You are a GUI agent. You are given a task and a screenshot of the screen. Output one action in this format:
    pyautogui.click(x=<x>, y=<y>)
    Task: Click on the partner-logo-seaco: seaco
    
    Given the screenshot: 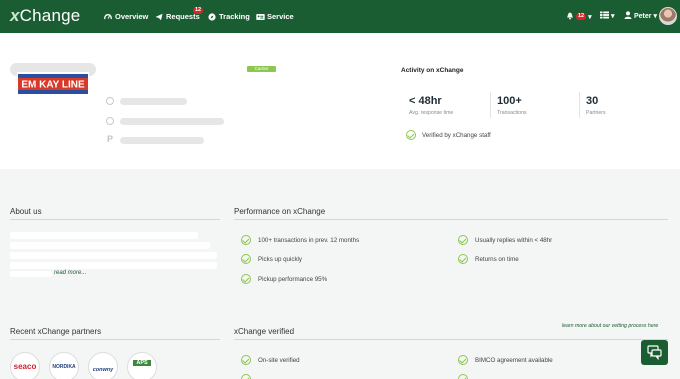 What is the action you would take?
    pyautogui.click(x=25, y=365)
    